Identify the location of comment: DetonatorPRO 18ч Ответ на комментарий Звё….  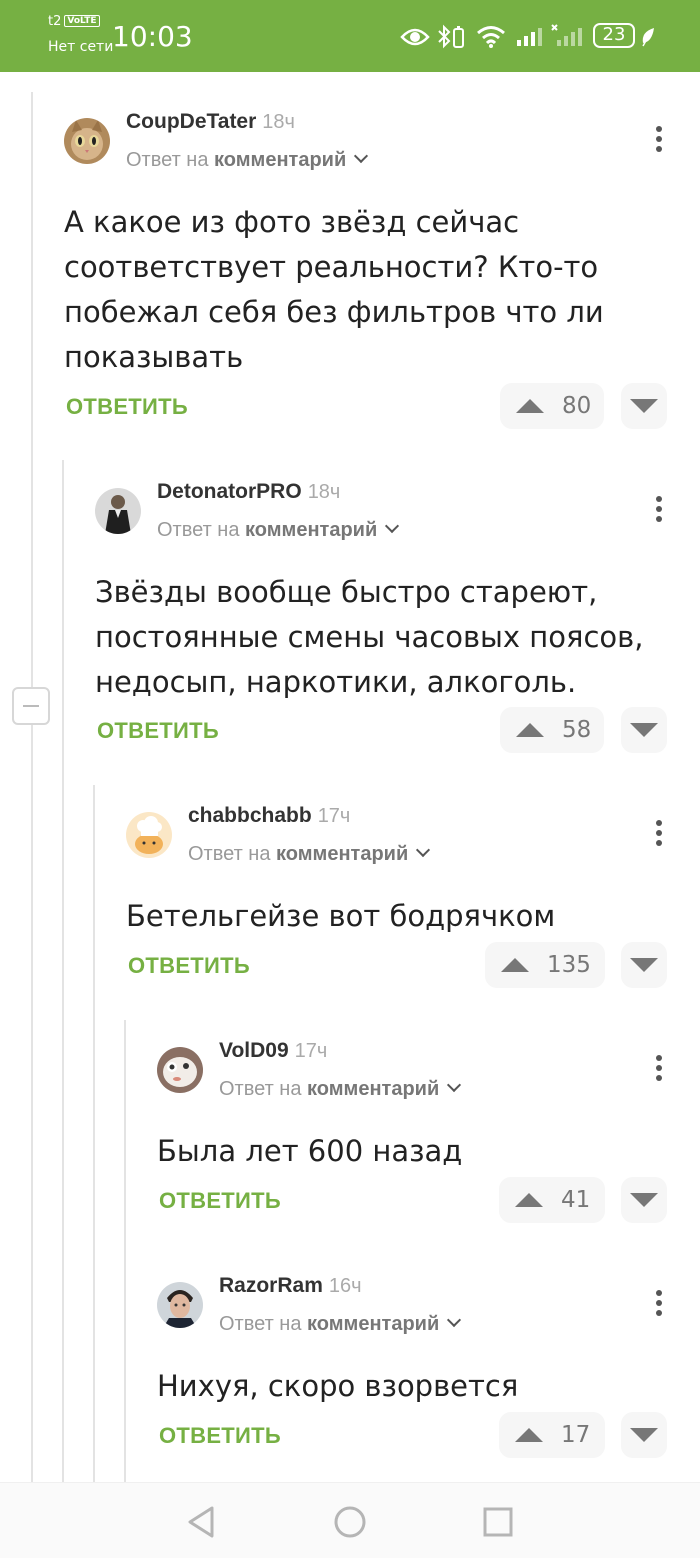
(385, 619).